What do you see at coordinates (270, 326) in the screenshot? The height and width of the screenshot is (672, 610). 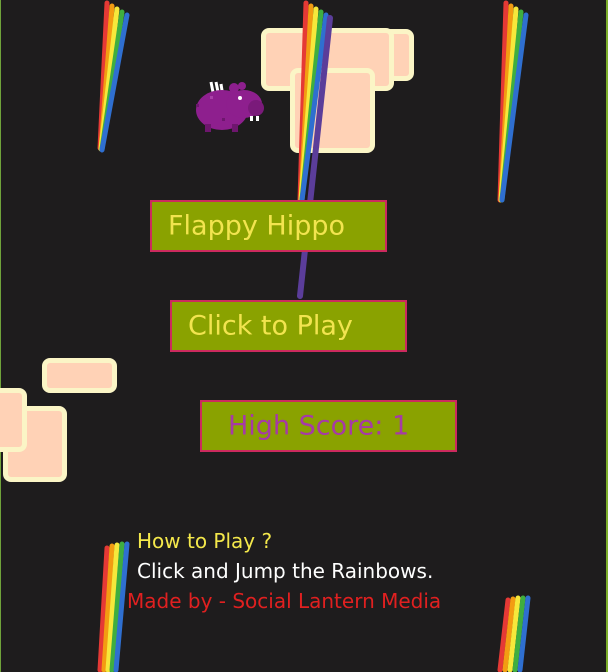 I see `play-button-label: Click to Play` at bounding box center [270, 326].